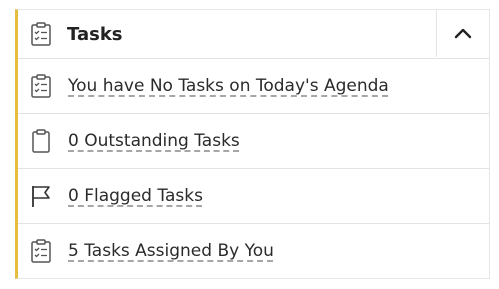  Describe the element at coordinates (228, 86) in the screenshot. I see `task-row-label: You have No Tasks on Today's Agenda` at that location.